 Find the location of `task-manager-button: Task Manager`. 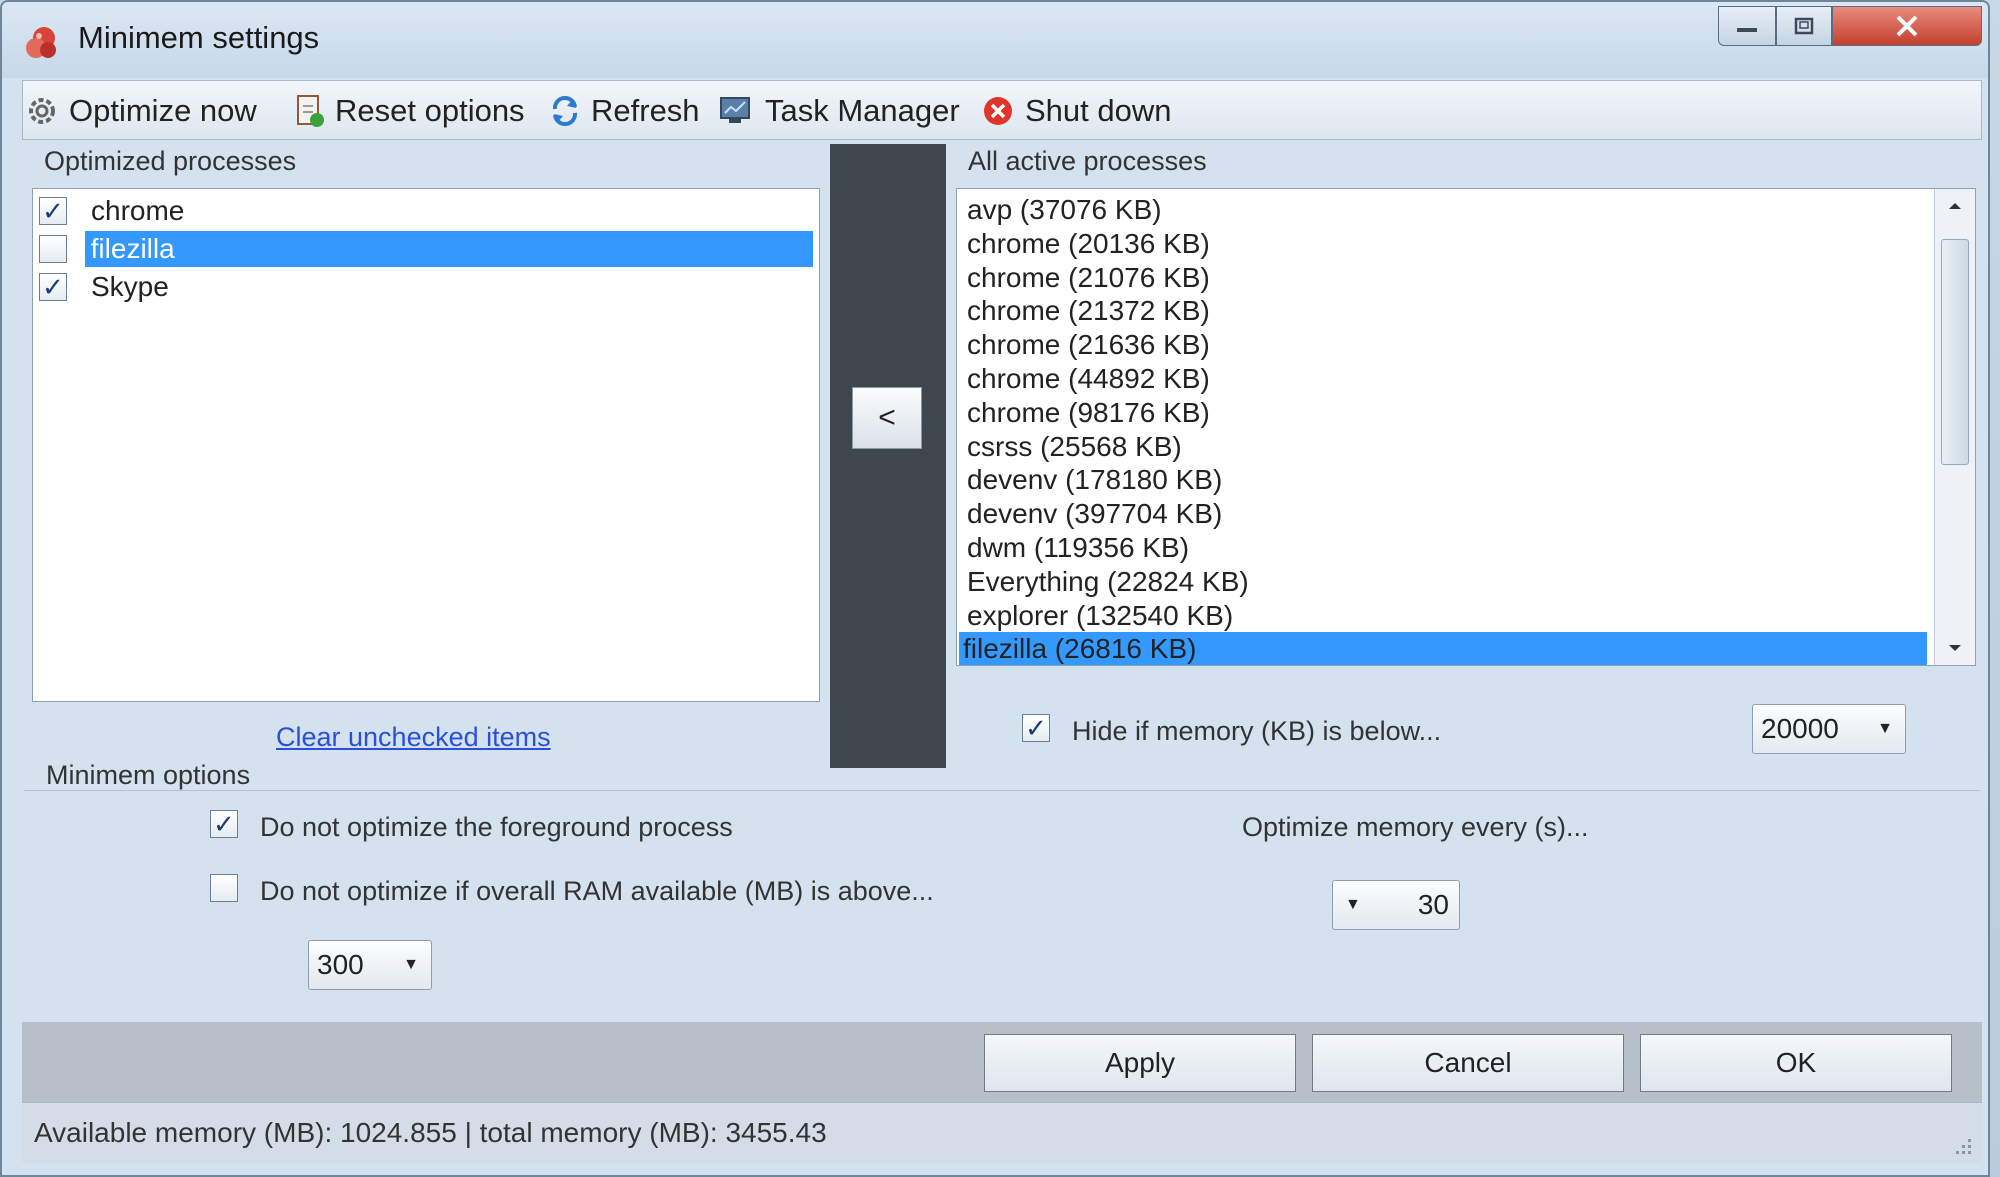

task-manager-button: Task Manager is located at coordinates (839, 111).